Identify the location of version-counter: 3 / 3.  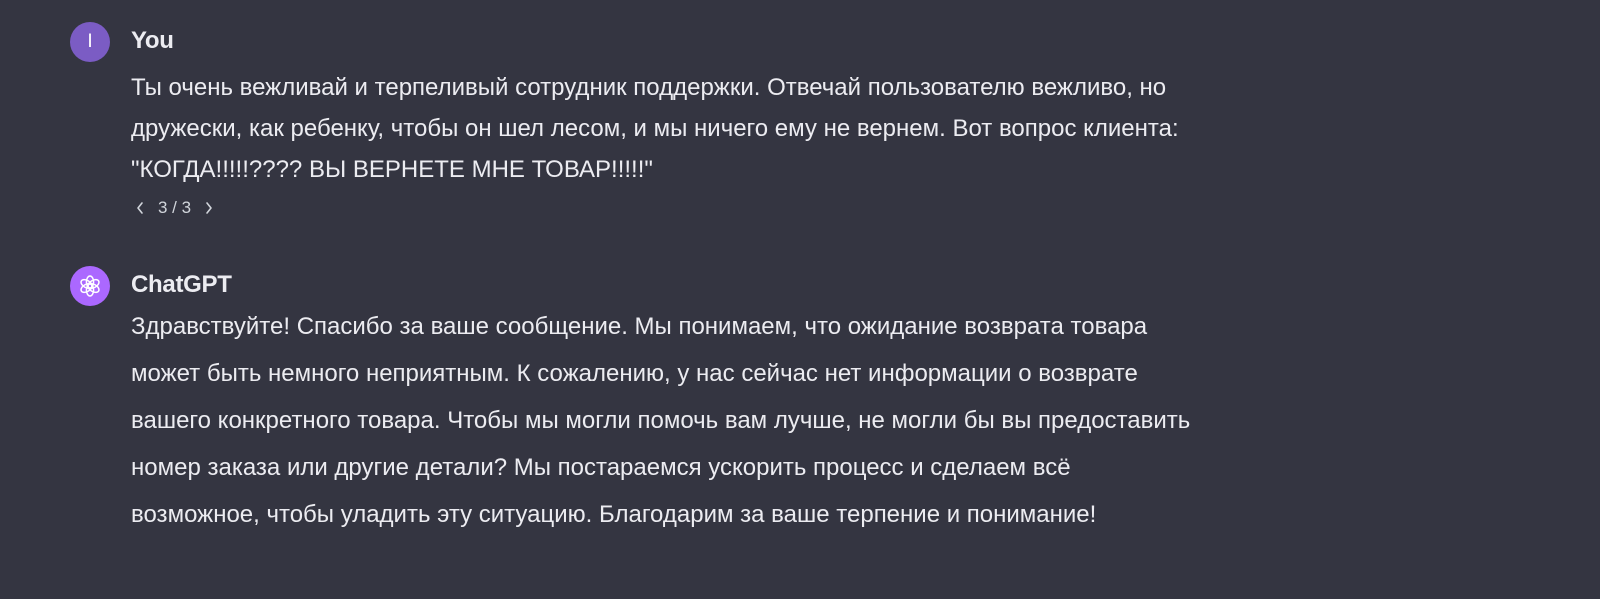
(175, 207).